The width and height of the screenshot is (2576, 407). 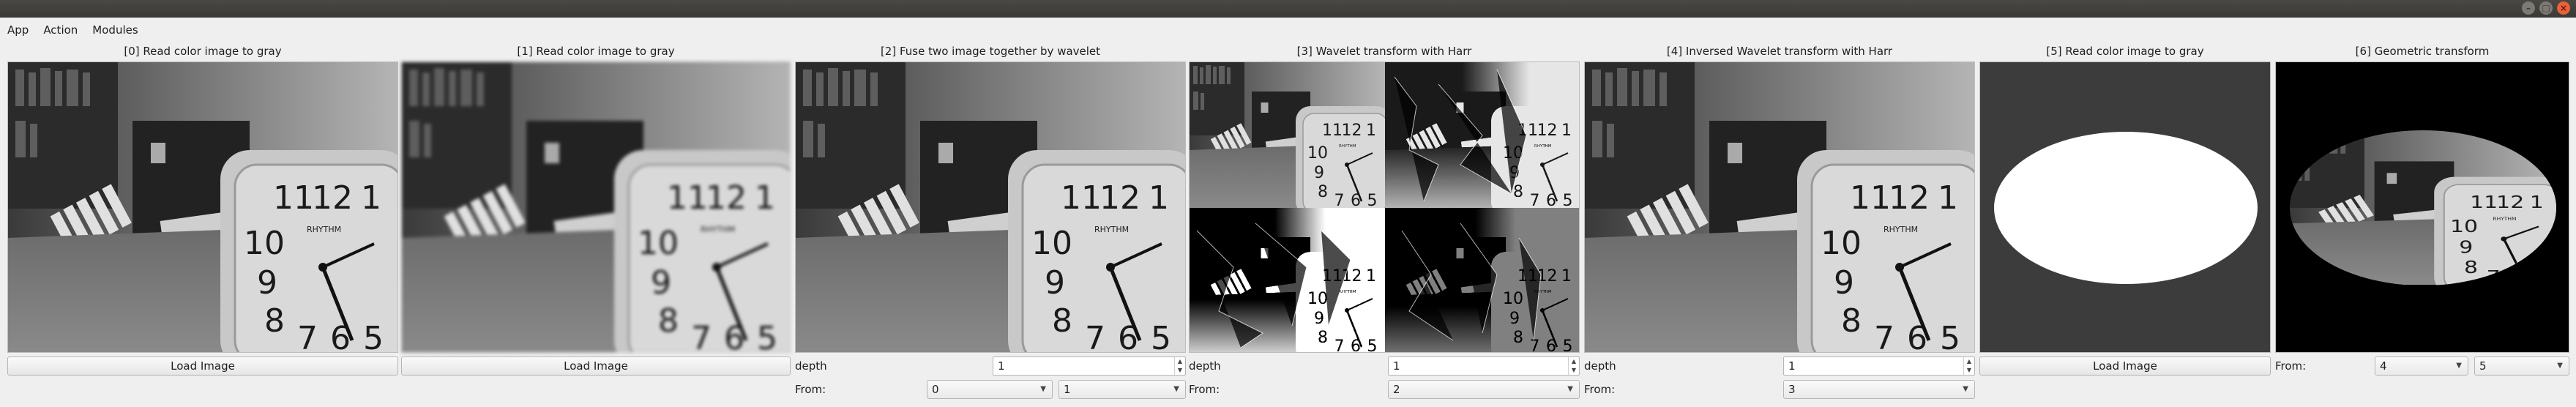 What do you see at coordinates (115, 30) in the screenshot?
I see `menu-modules: Modules` at bounding box center [115, 30].